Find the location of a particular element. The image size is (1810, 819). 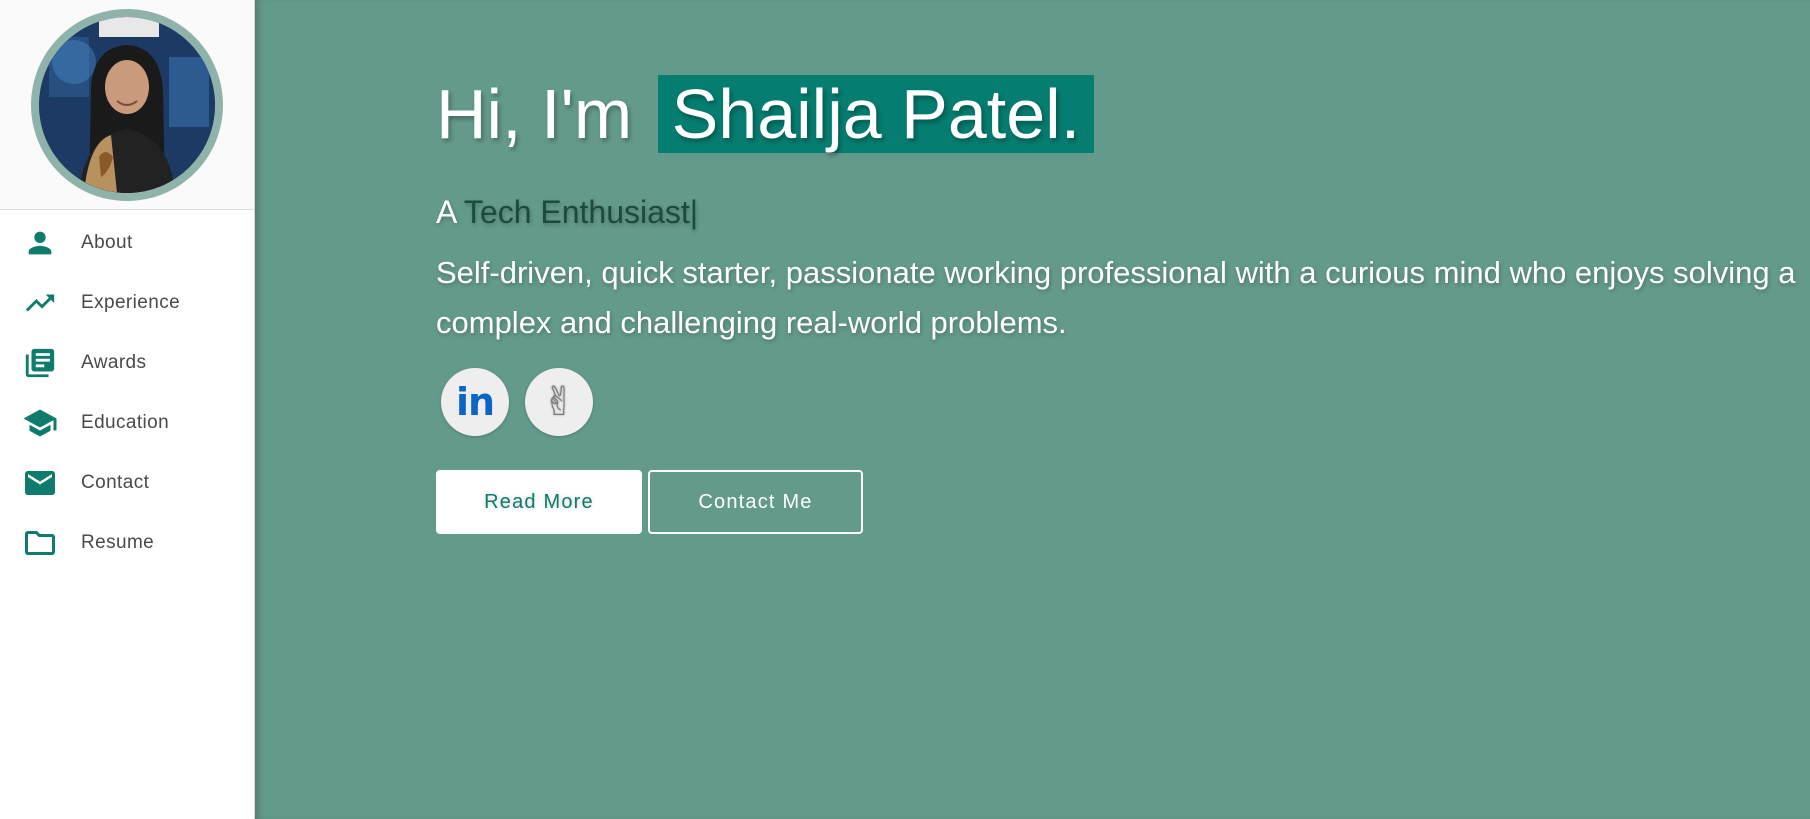

school-icon is located at coordinates (40, 423).